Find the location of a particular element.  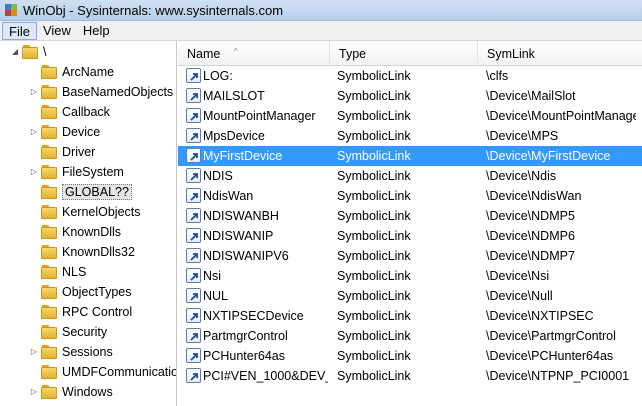

tree-item-label: GLOBAL?? is located at coordinates (97, 192).